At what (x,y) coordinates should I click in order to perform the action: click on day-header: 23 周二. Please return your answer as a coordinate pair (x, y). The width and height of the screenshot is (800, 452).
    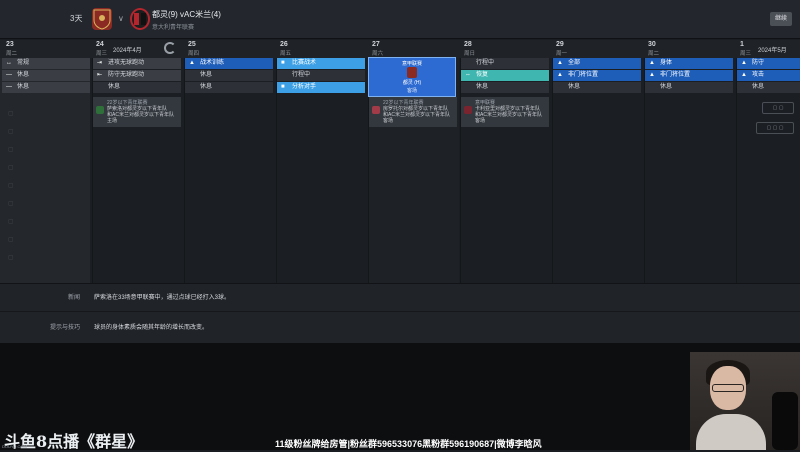
    Looking at the image, I should click on (46, 49).